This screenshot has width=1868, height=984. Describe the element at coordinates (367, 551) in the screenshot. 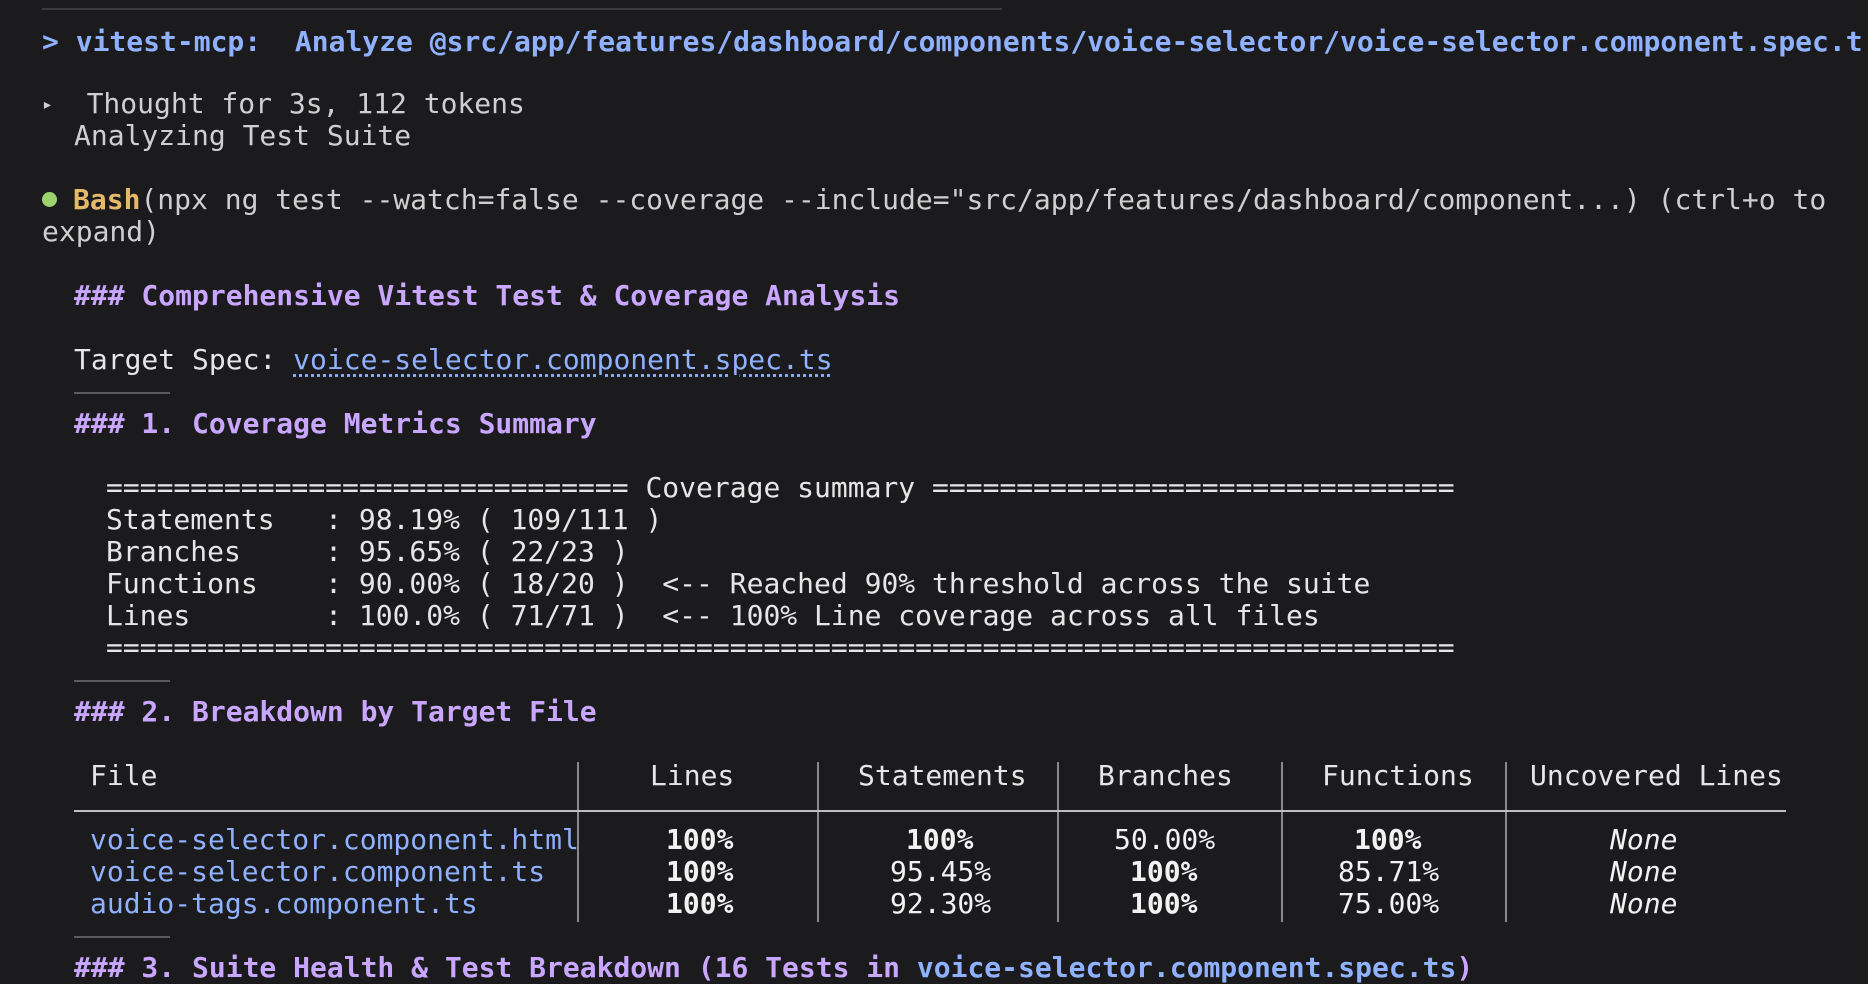

I see `coverage-line: Branches : 95.65% ( 22/23 )` at that location.